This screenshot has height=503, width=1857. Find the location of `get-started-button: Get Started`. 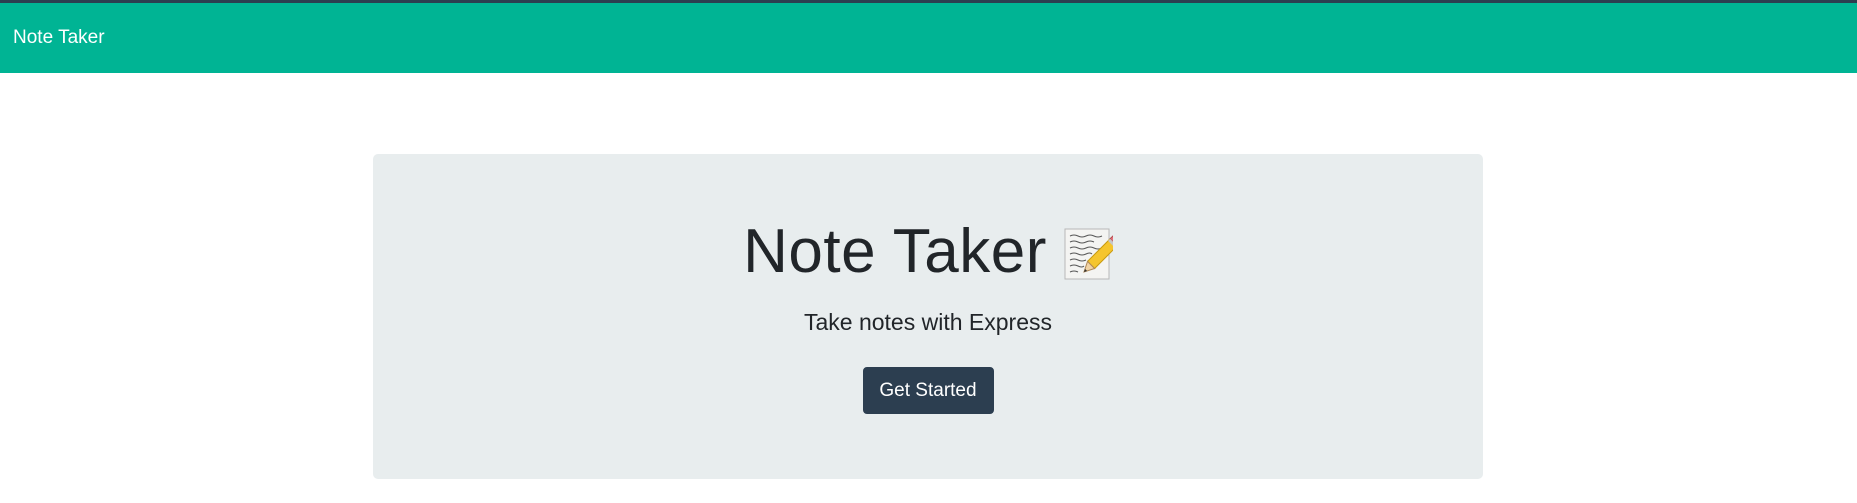

get-started-button: Get Started is located at coordinates (928, 390).